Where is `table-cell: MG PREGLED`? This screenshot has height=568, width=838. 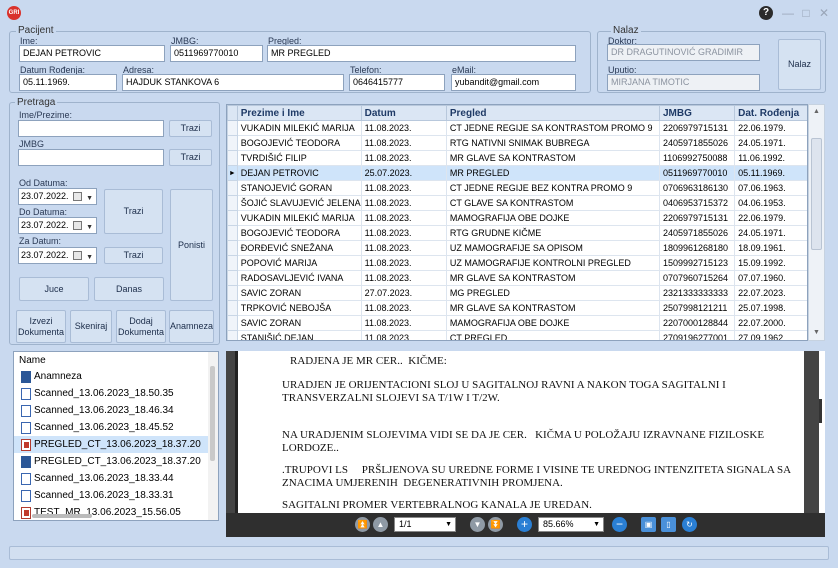 table-cell: MG PREGLED is located at coordinates (552, 293).